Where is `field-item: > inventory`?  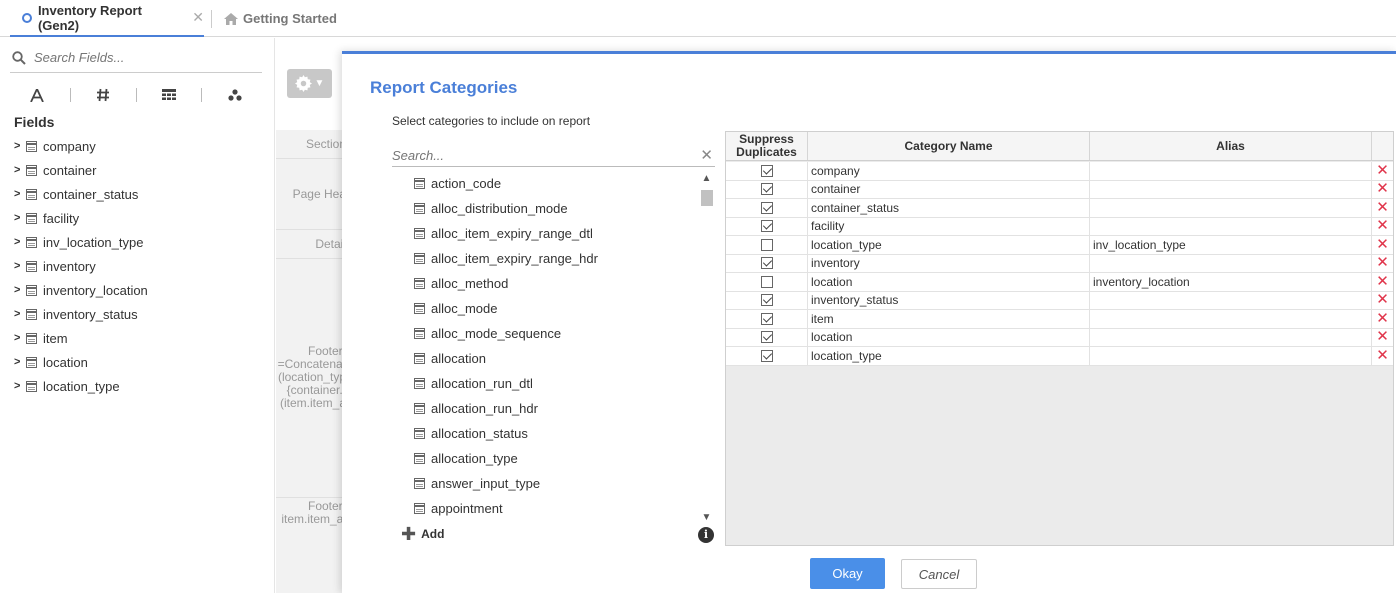 field-item: > inventory is located at coordinates (81, 266).